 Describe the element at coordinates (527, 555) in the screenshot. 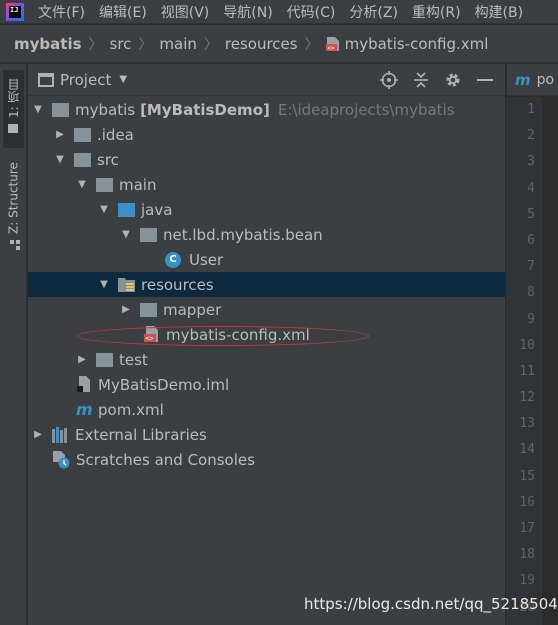

I see `line-number: 18` at that location.